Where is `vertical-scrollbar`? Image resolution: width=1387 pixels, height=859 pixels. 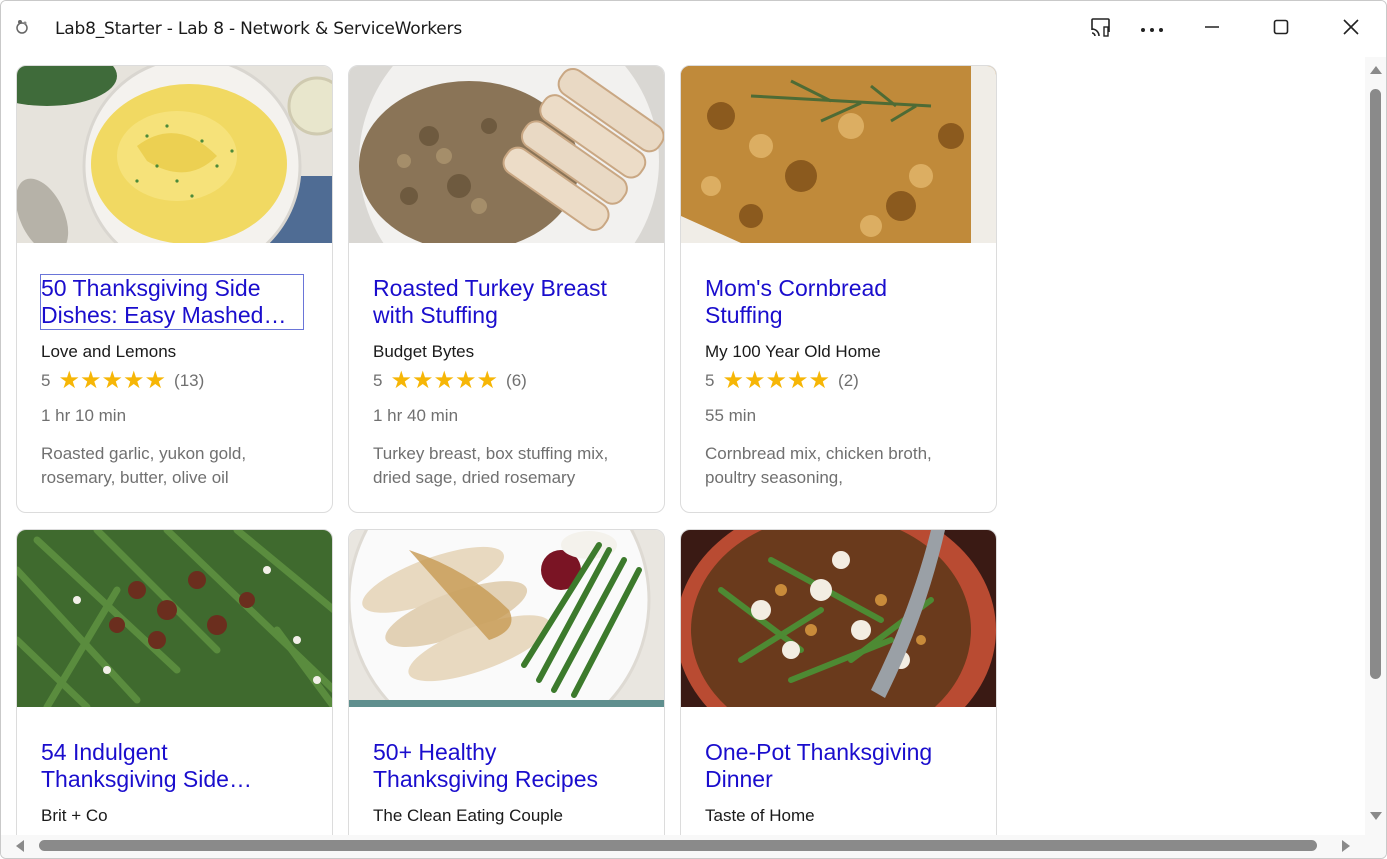 vertical-scrollbar is located at coordinates (1375, 446).